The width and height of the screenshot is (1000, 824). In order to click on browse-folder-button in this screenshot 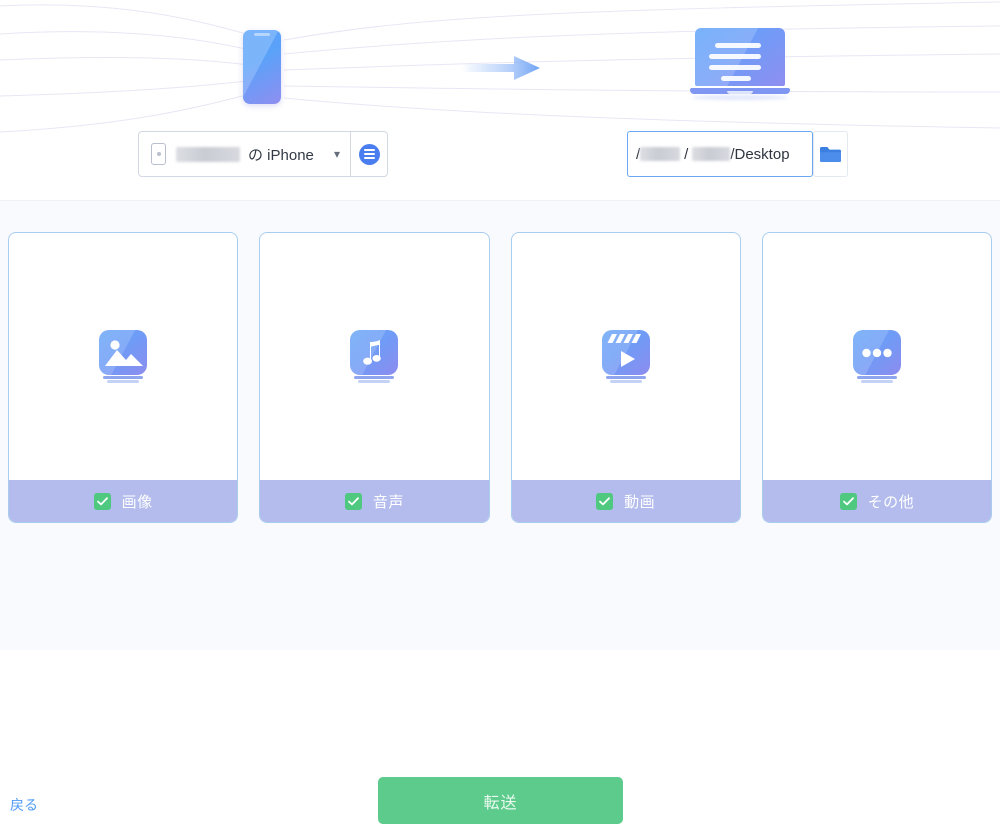, I will do `click(830, 154)`.